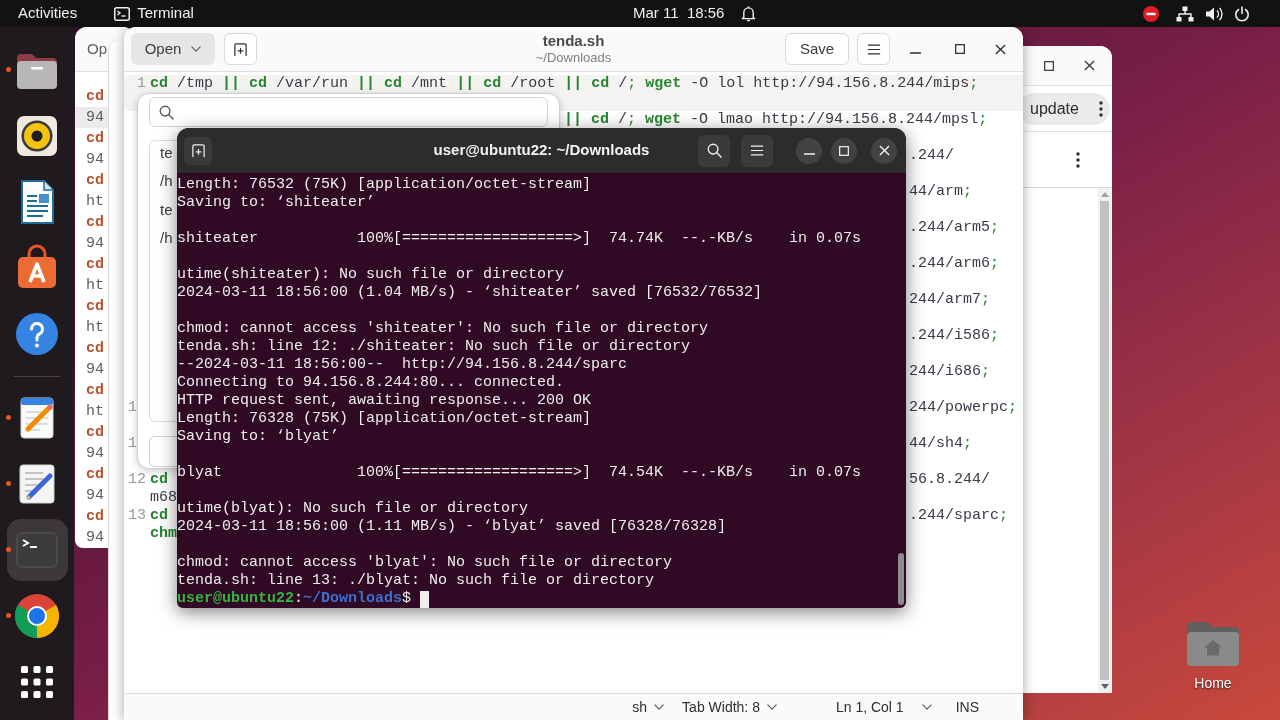 The height and width of the screenshot is (720, 1280). What do you see at coordinates (869, 707) in the screenshot?
I see `cursor-position-button: Ln 1, Col 1` at bounding box center [869, 707].